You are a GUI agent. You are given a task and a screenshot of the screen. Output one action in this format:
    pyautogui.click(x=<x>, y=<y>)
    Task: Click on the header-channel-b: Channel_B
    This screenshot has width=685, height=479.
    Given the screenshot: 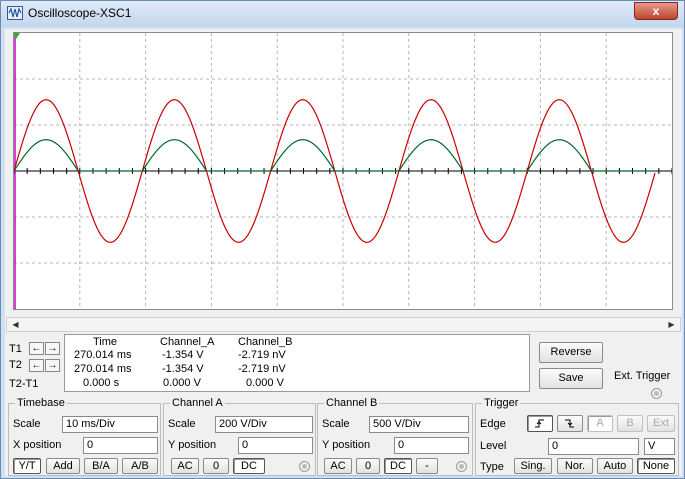 What is the action you would take?
    pyautogui.click(x=265, y=342)
    